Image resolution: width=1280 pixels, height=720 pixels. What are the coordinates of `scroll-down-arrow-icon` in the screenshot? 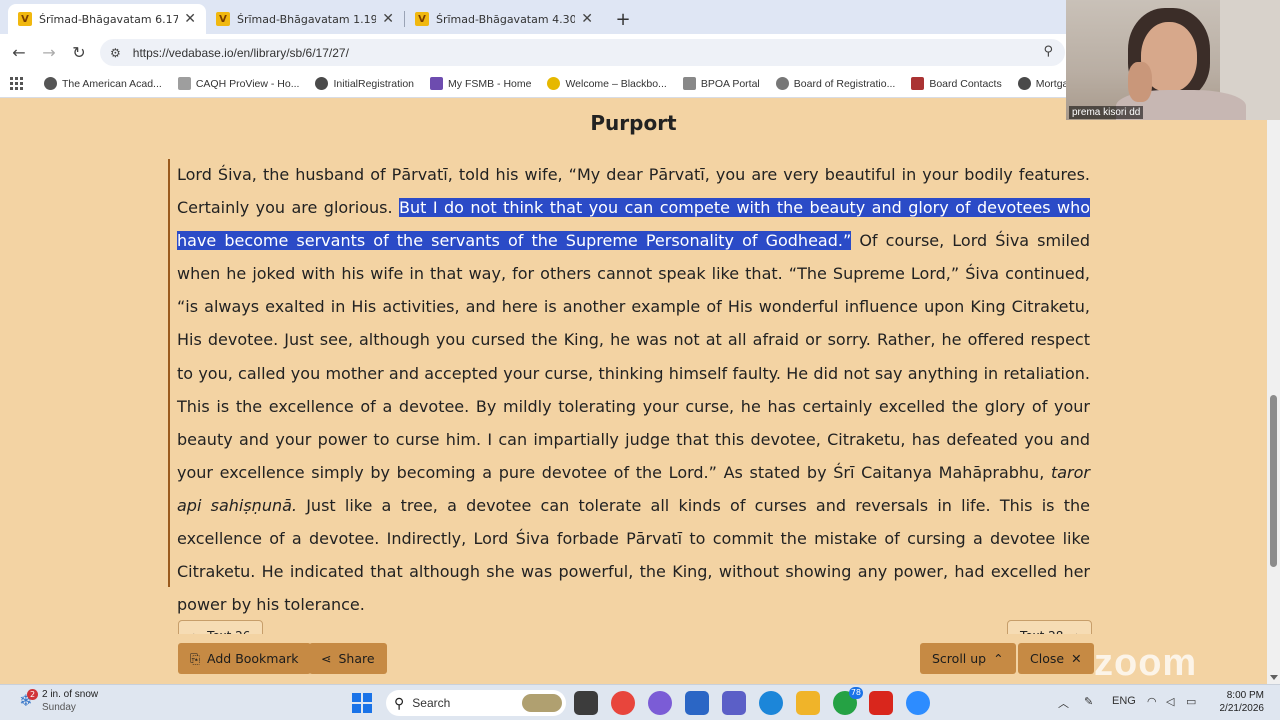 It's located at (1274, 677).